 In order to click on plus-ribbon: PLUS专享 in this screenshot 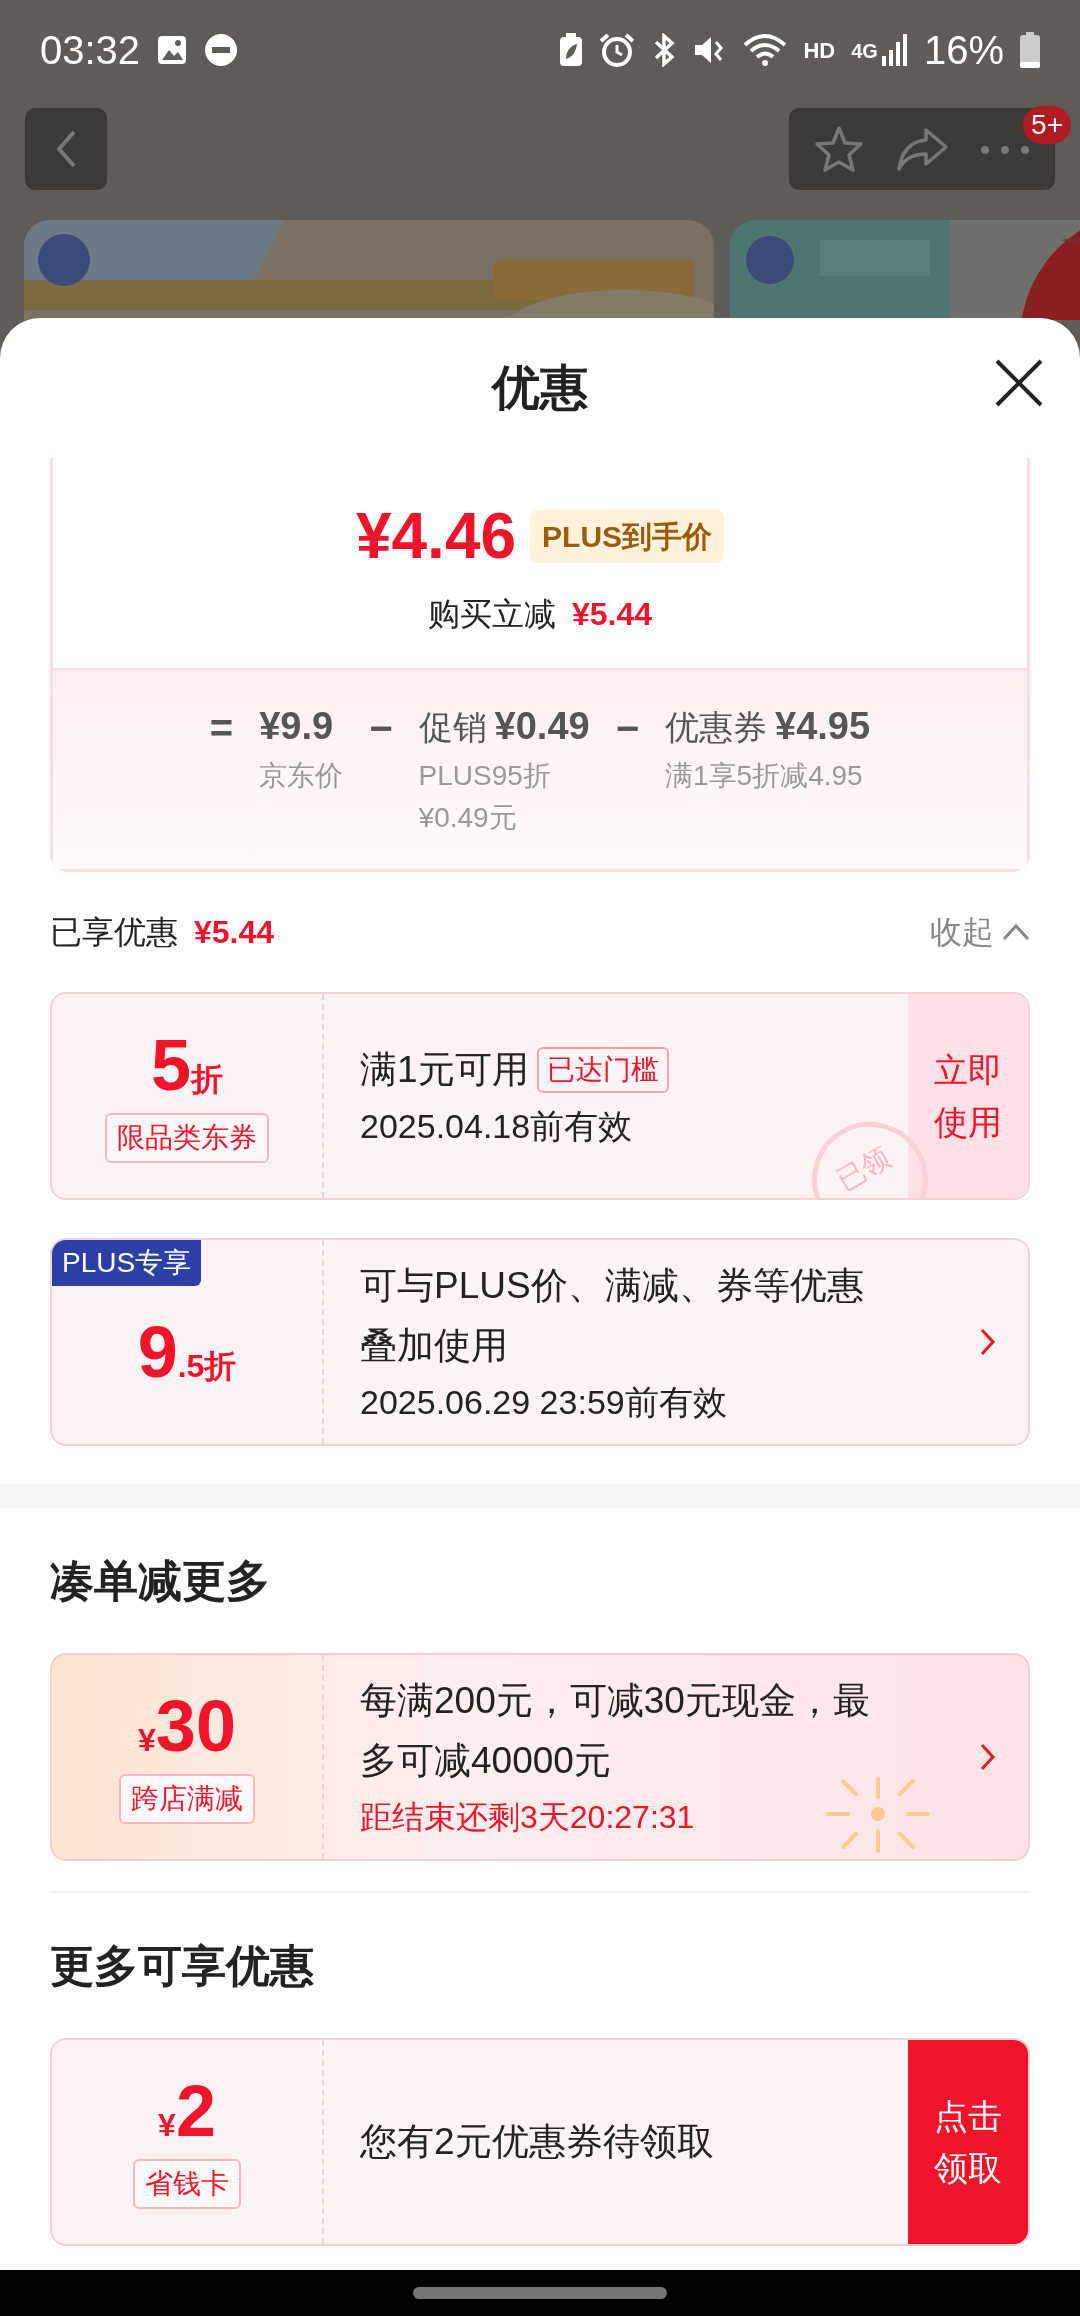, I will do `click(127, 1263)`.